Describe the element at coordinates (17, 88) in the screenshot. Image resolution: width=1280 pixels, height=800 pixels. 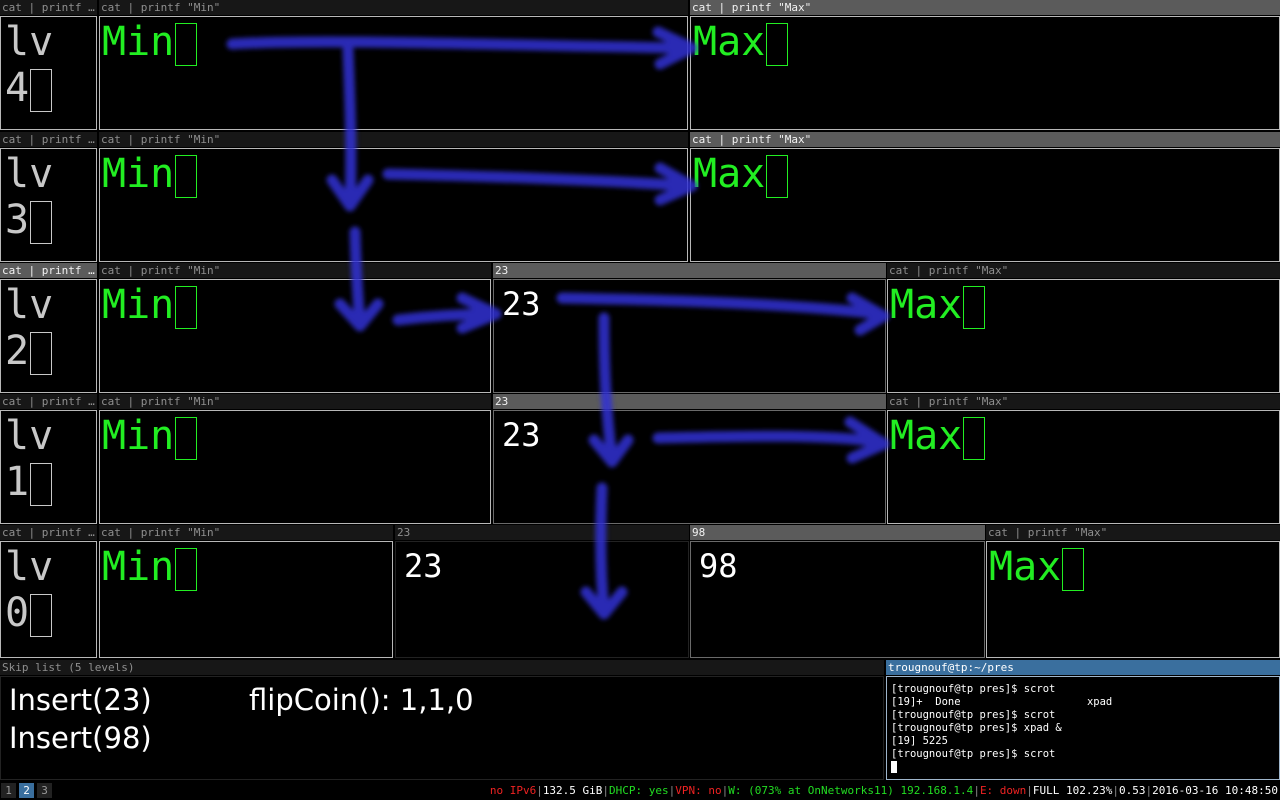
I see `level-digit: 4` at that location.